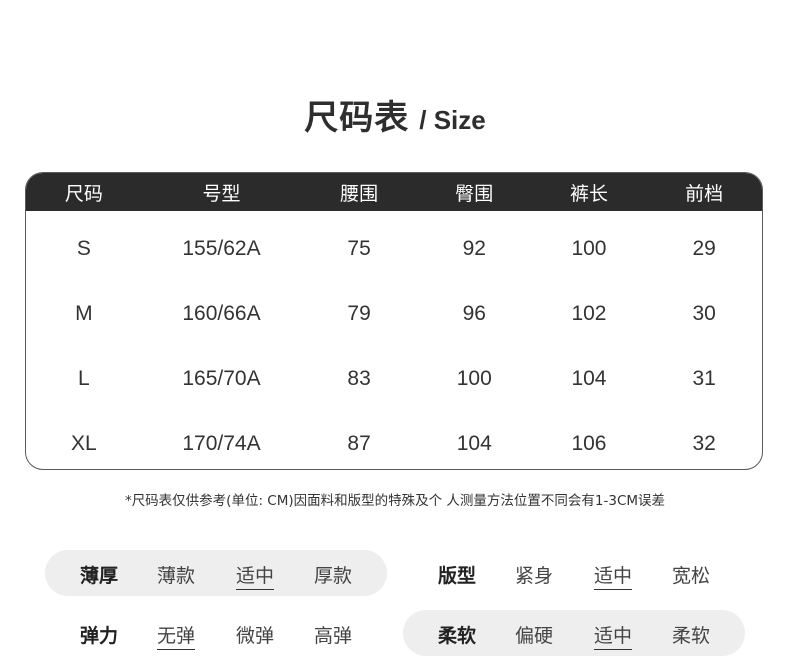 This screenshot has height=656, width=790. I want to click on table-cell: 83, so click(359, 378).